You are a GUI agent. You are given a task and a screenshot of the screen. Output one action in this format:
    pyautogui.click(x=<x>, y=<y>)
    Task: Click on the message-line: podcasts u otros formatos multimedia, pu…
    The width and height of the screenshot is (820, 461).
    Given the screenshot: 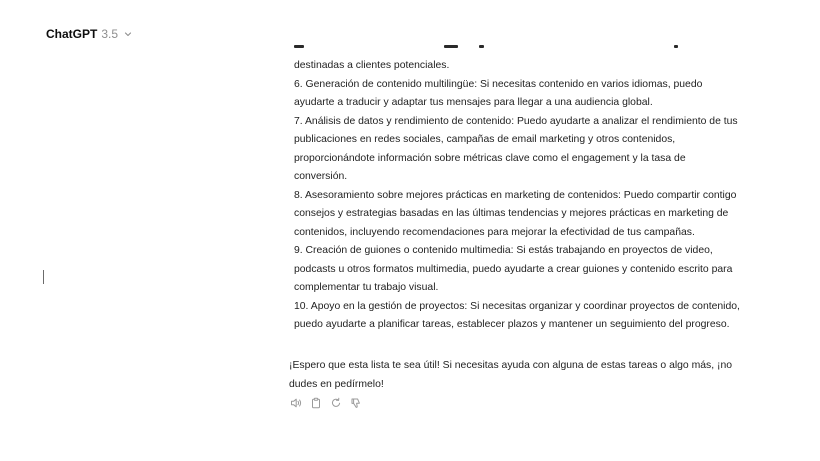 What is the action you would take?
    pyautogui.click(x=513, y=269)
    